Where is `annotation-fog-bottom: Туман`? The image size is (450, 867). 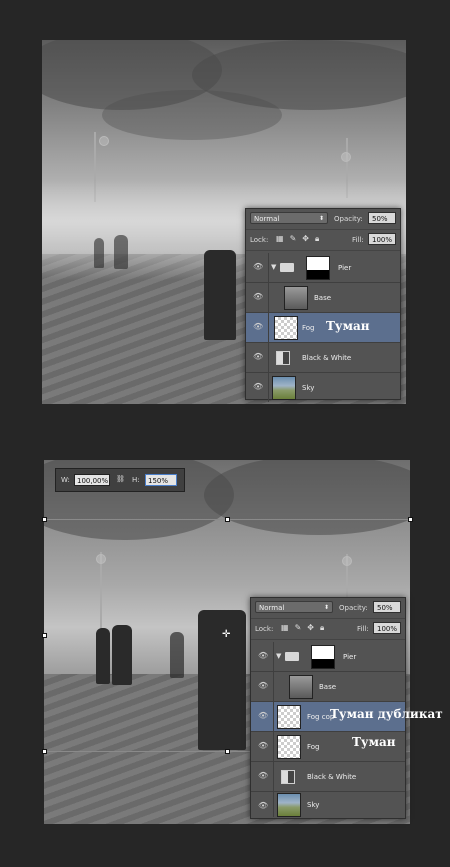 annotation-fog-bottom: Туман is located at coordinates (374, 742).